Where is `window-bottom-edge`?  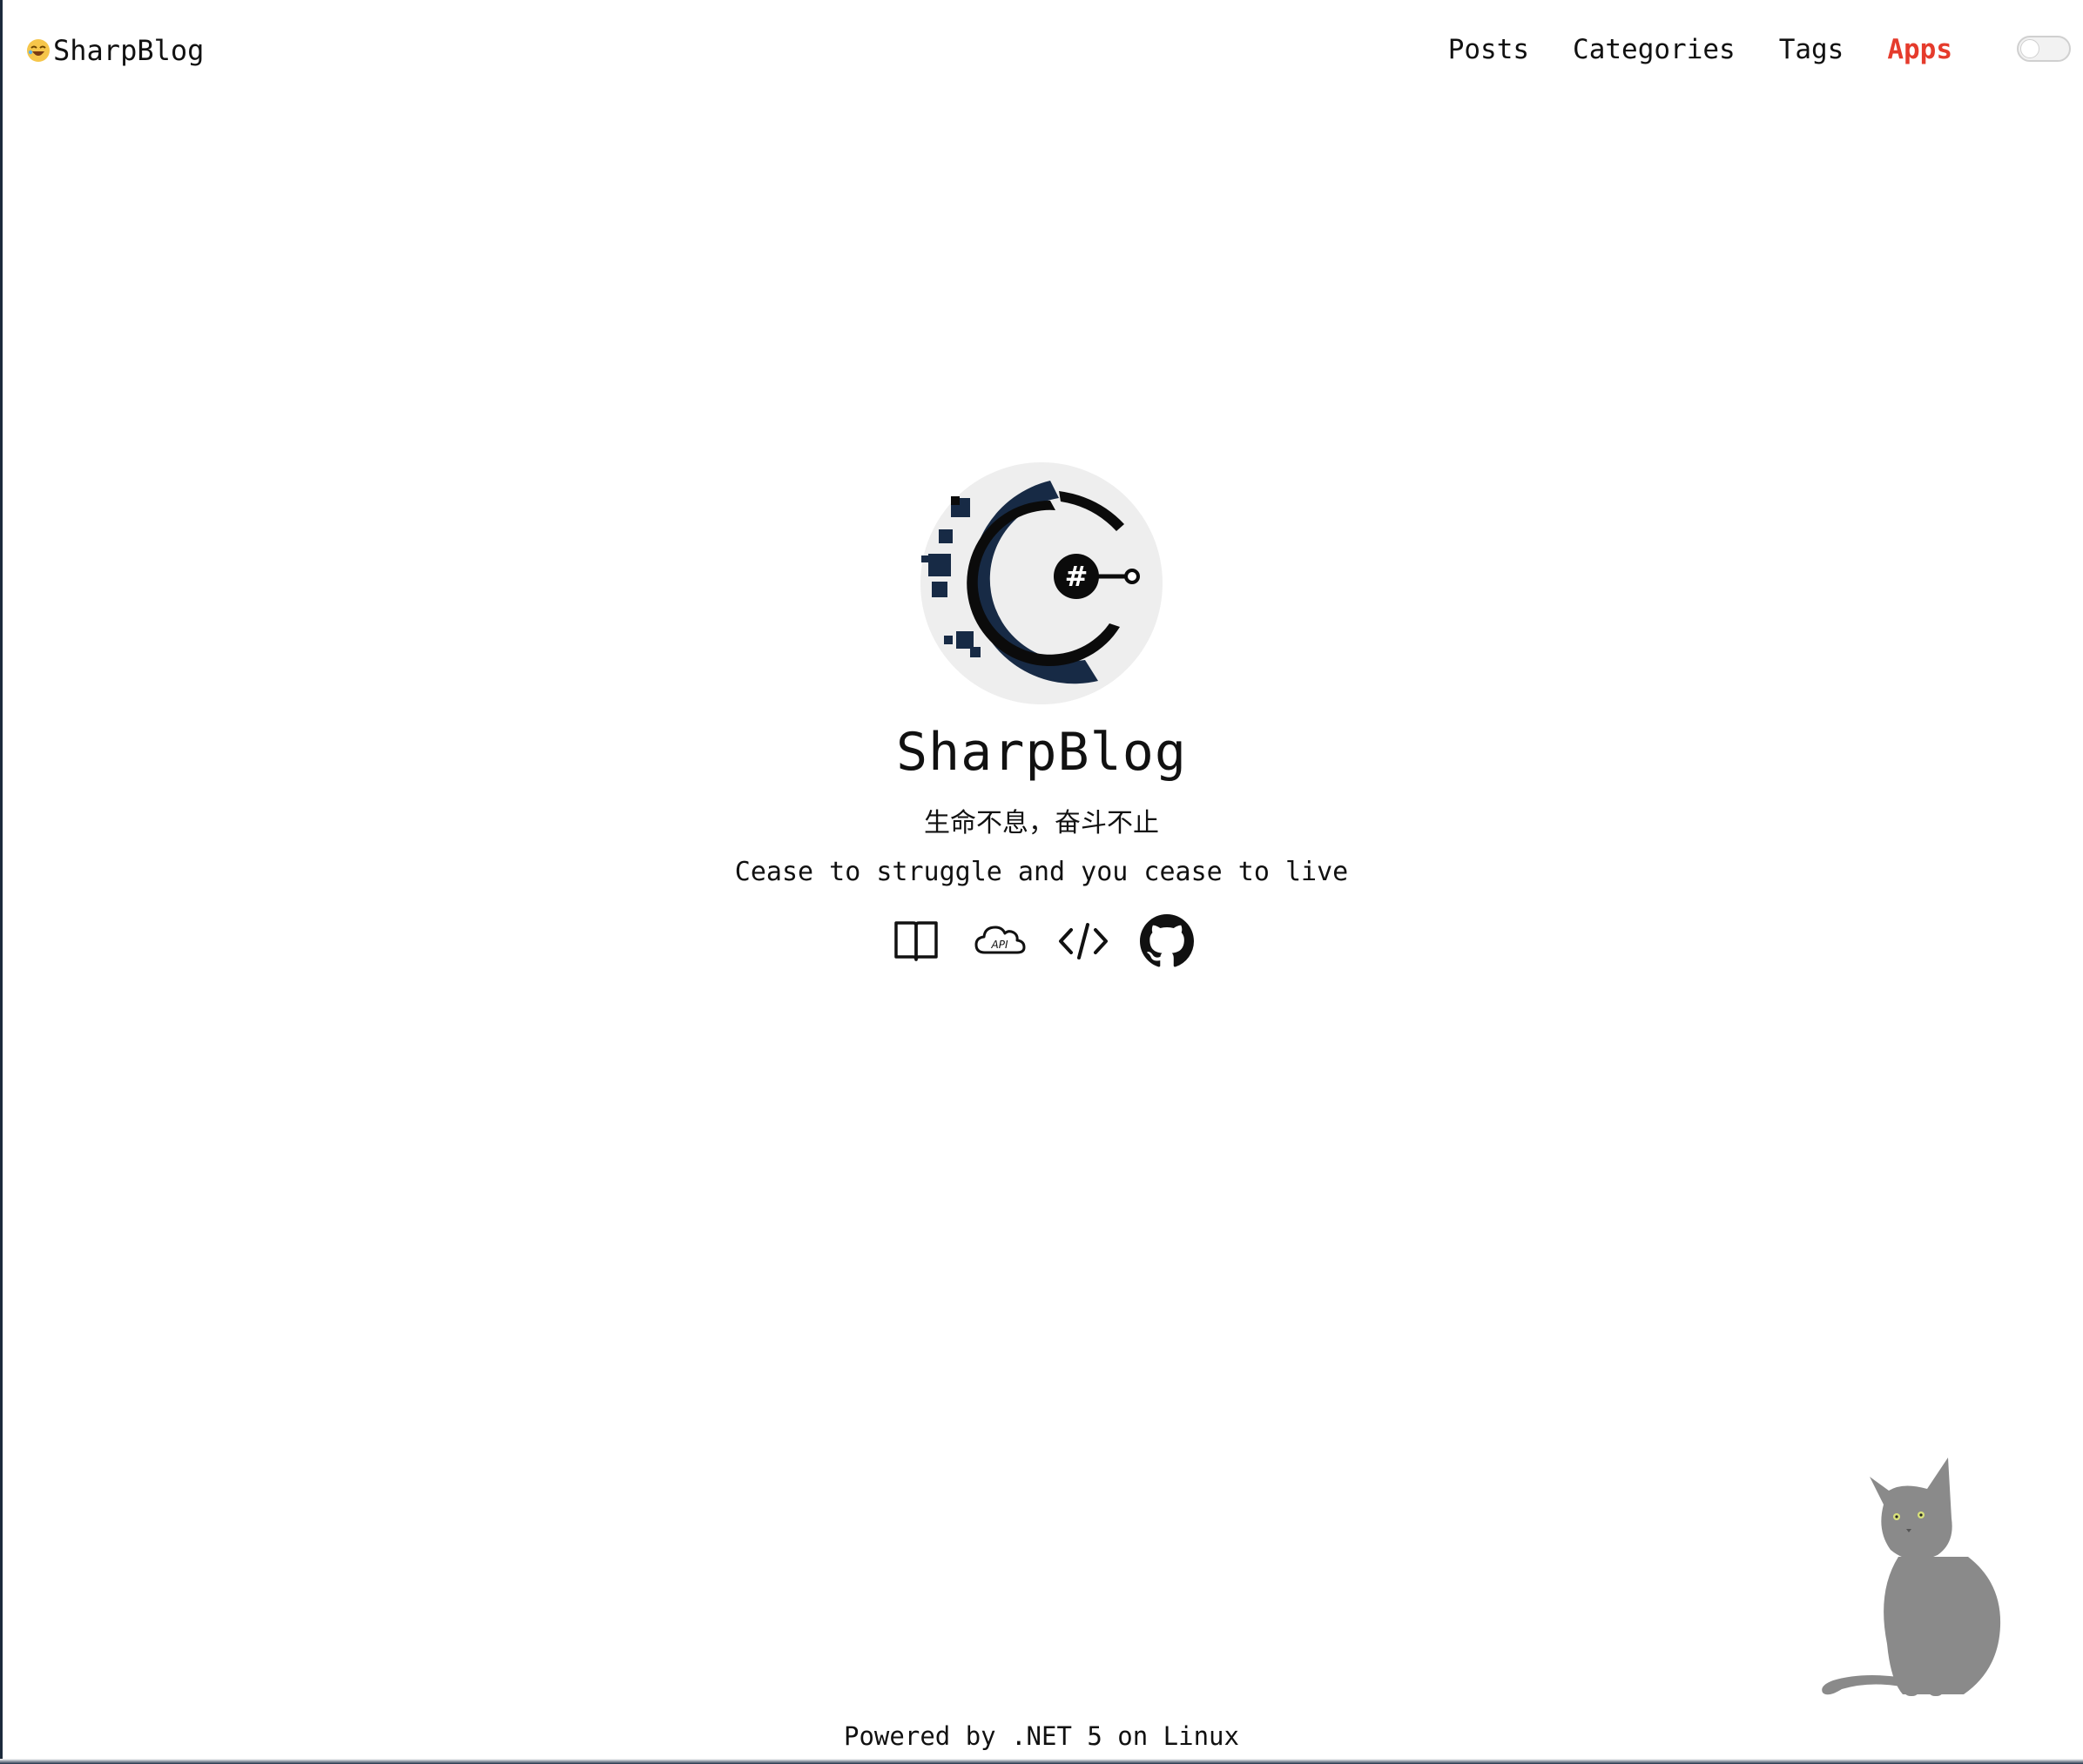 window-bottom-edge is located at coordinates (1041, 1761).